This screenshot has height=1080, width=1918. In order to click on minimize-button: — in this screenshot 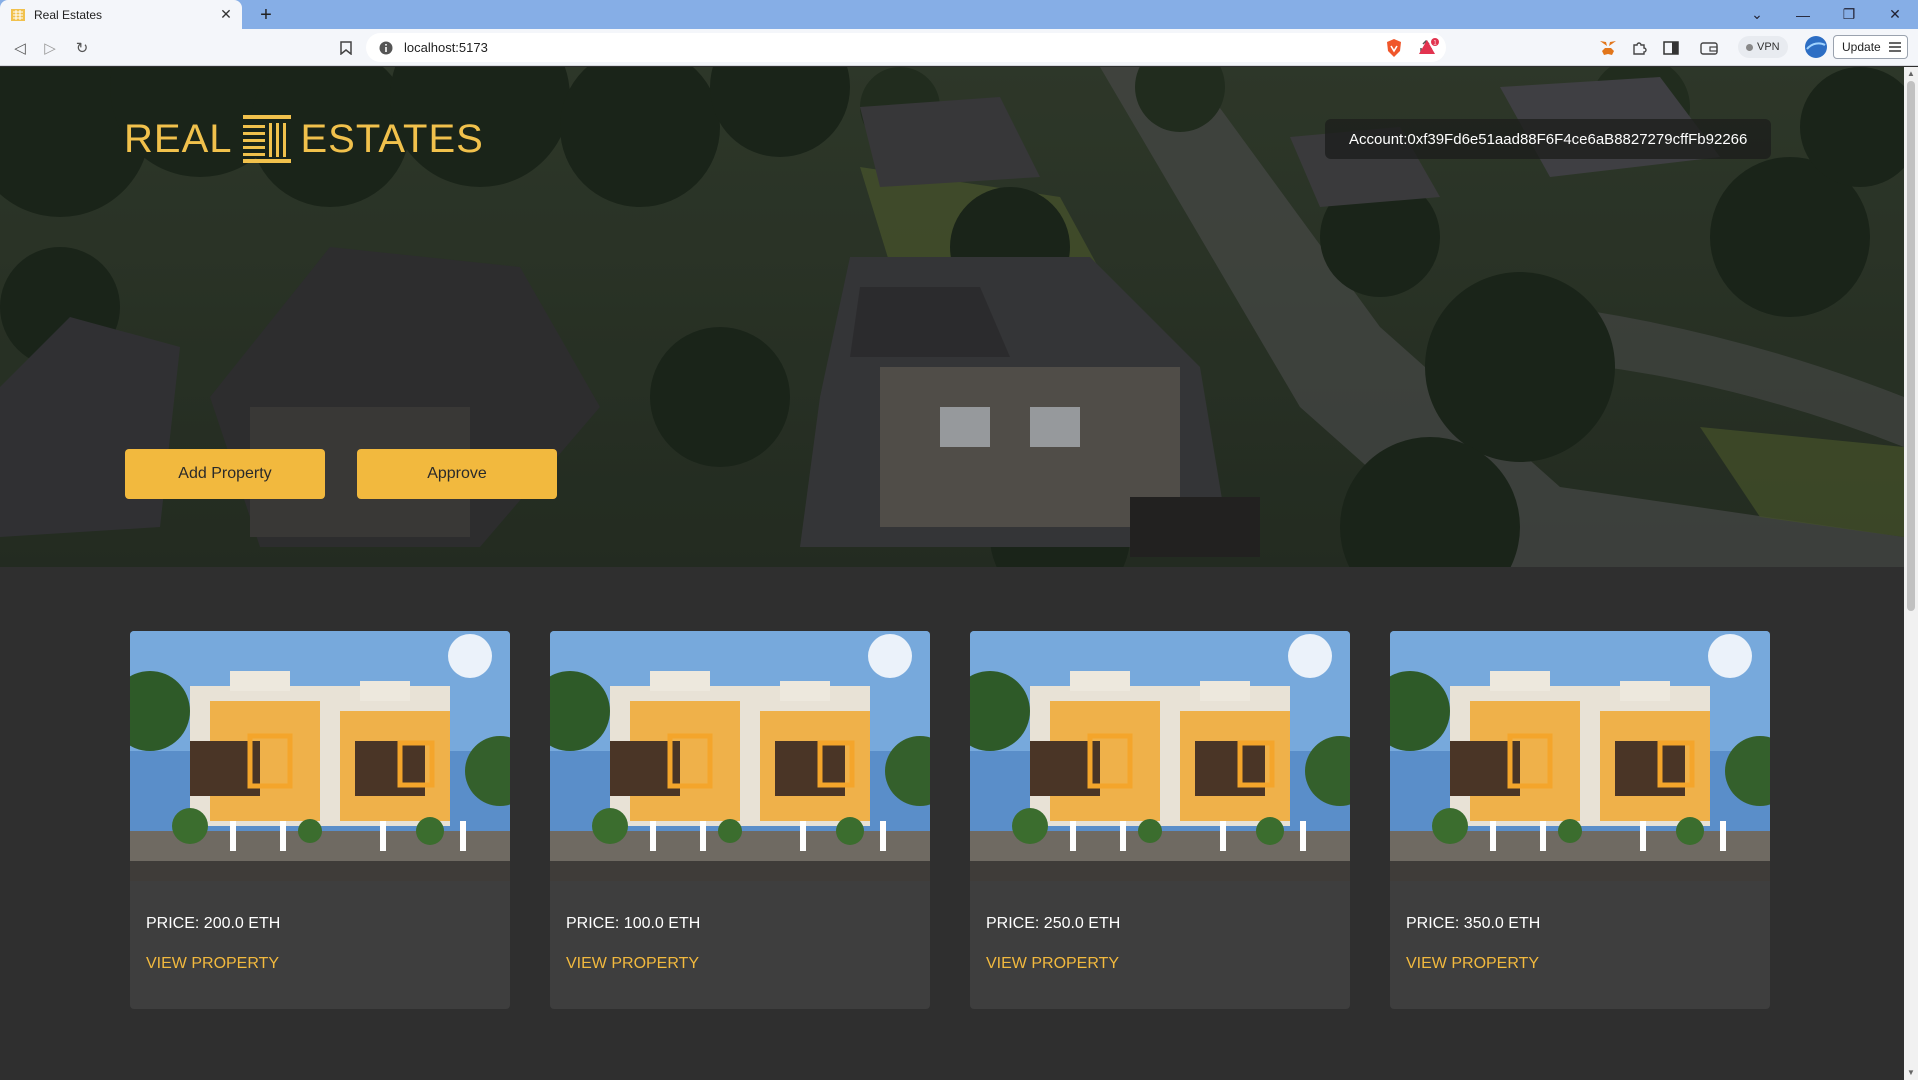, I will do `click(1803, 14)`.